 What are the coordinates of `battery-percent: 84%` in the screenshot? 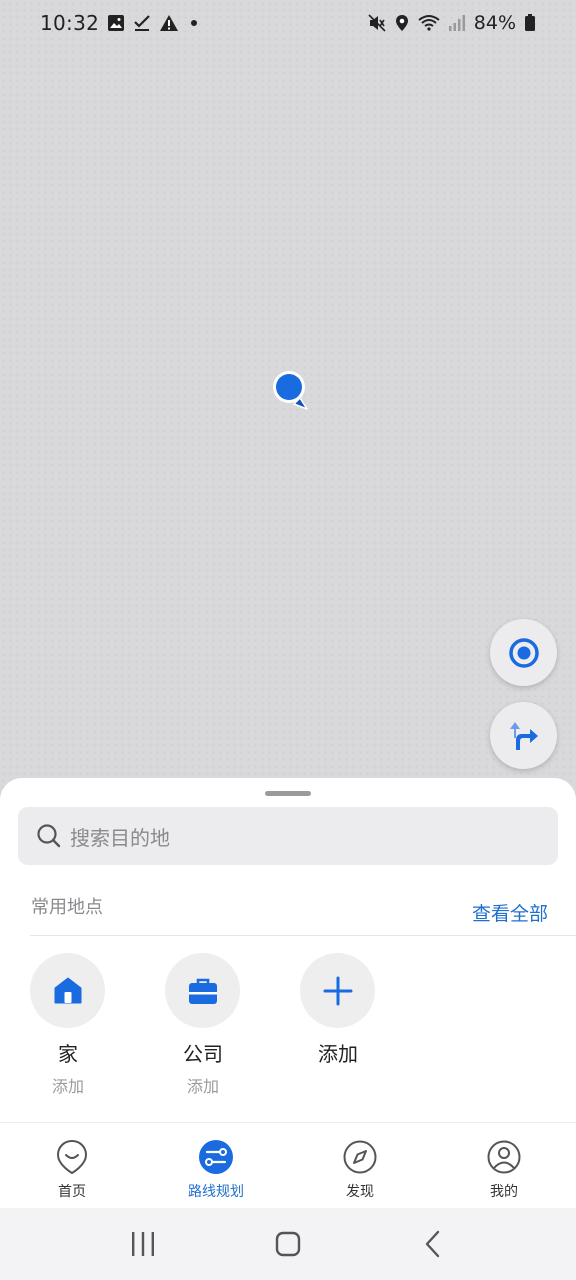 It's located at (494, 23).